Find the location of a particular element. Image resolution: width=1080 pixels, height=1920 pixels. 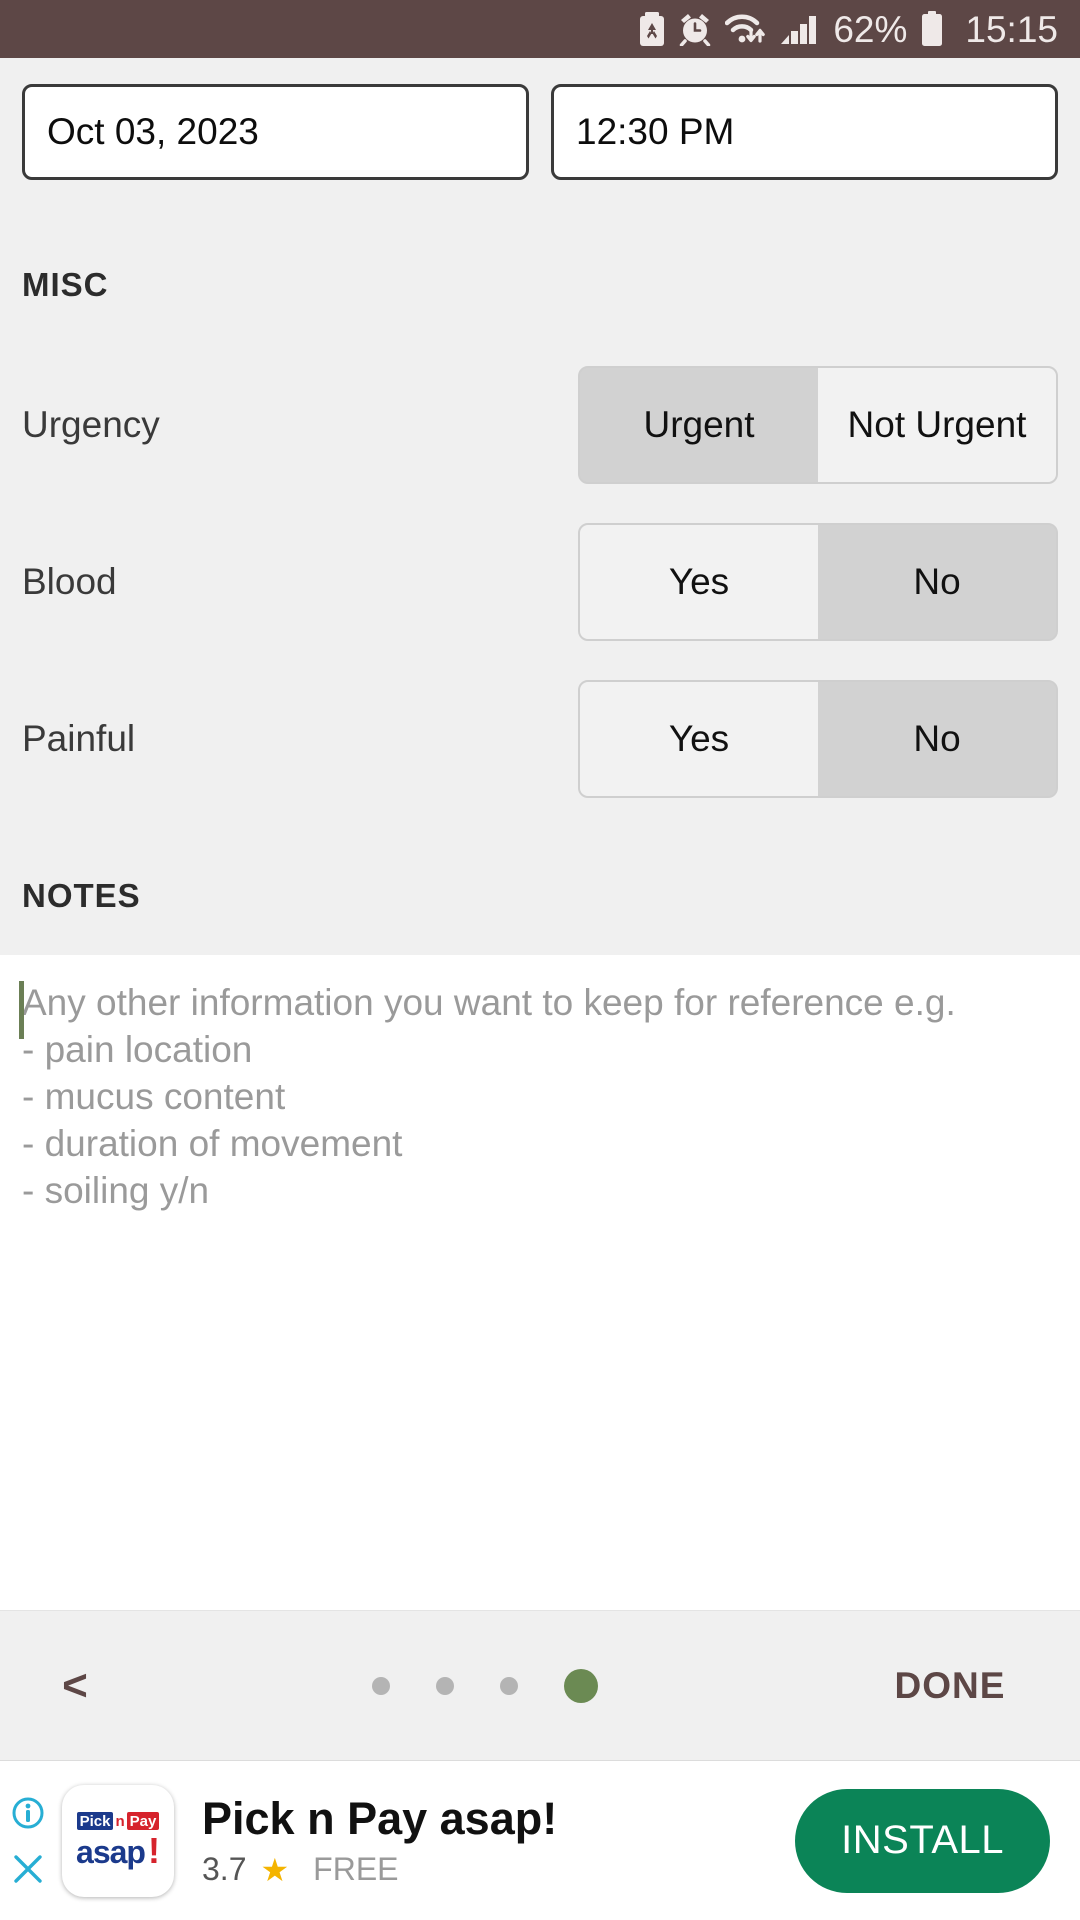

logo-asap-text: asap is located at coordinates (111, 1852).